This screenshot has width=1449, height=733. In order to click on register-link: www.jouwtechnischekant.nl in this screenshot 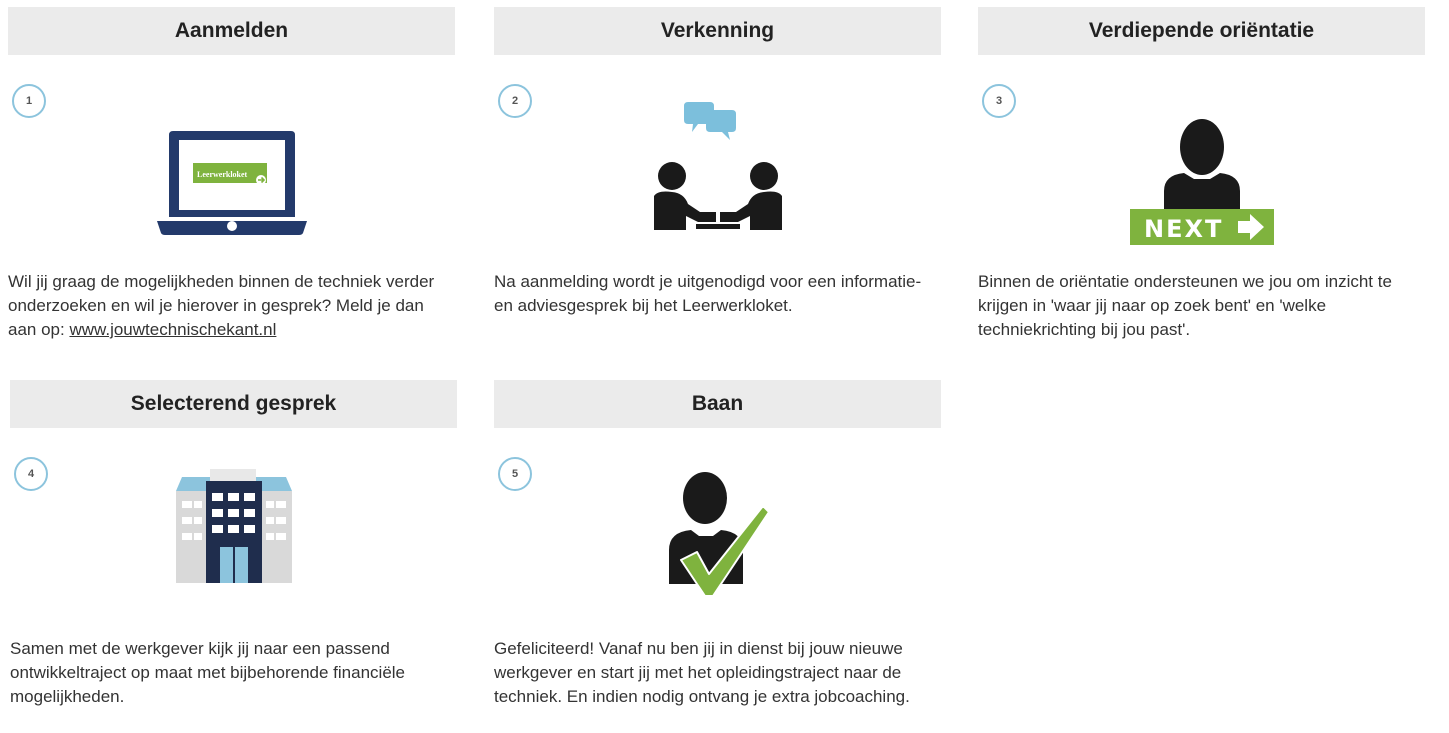, I will do `click(172, 329)`.